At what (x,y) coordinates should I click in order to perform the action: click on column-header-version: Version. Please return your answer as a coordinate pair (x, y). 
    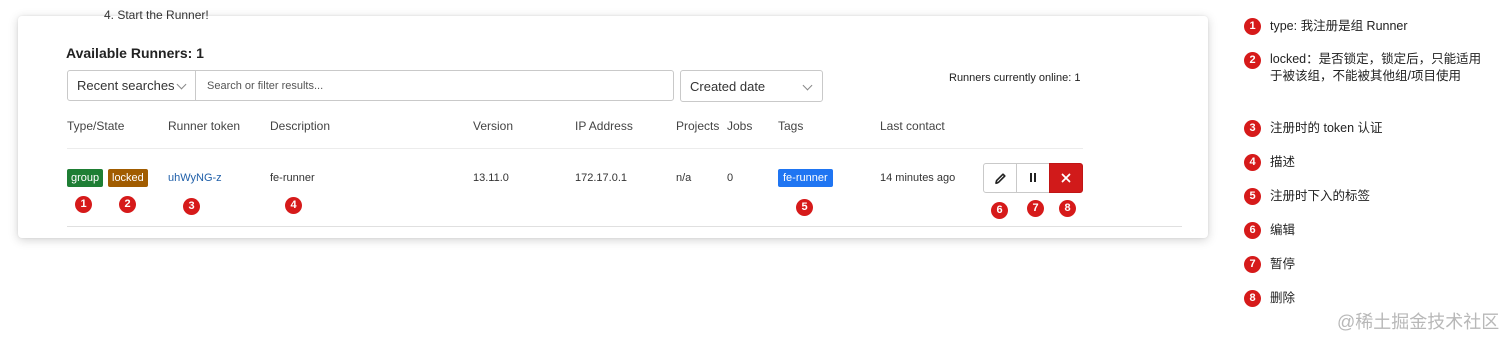
    Looking at the image, I should click on (493, 126).